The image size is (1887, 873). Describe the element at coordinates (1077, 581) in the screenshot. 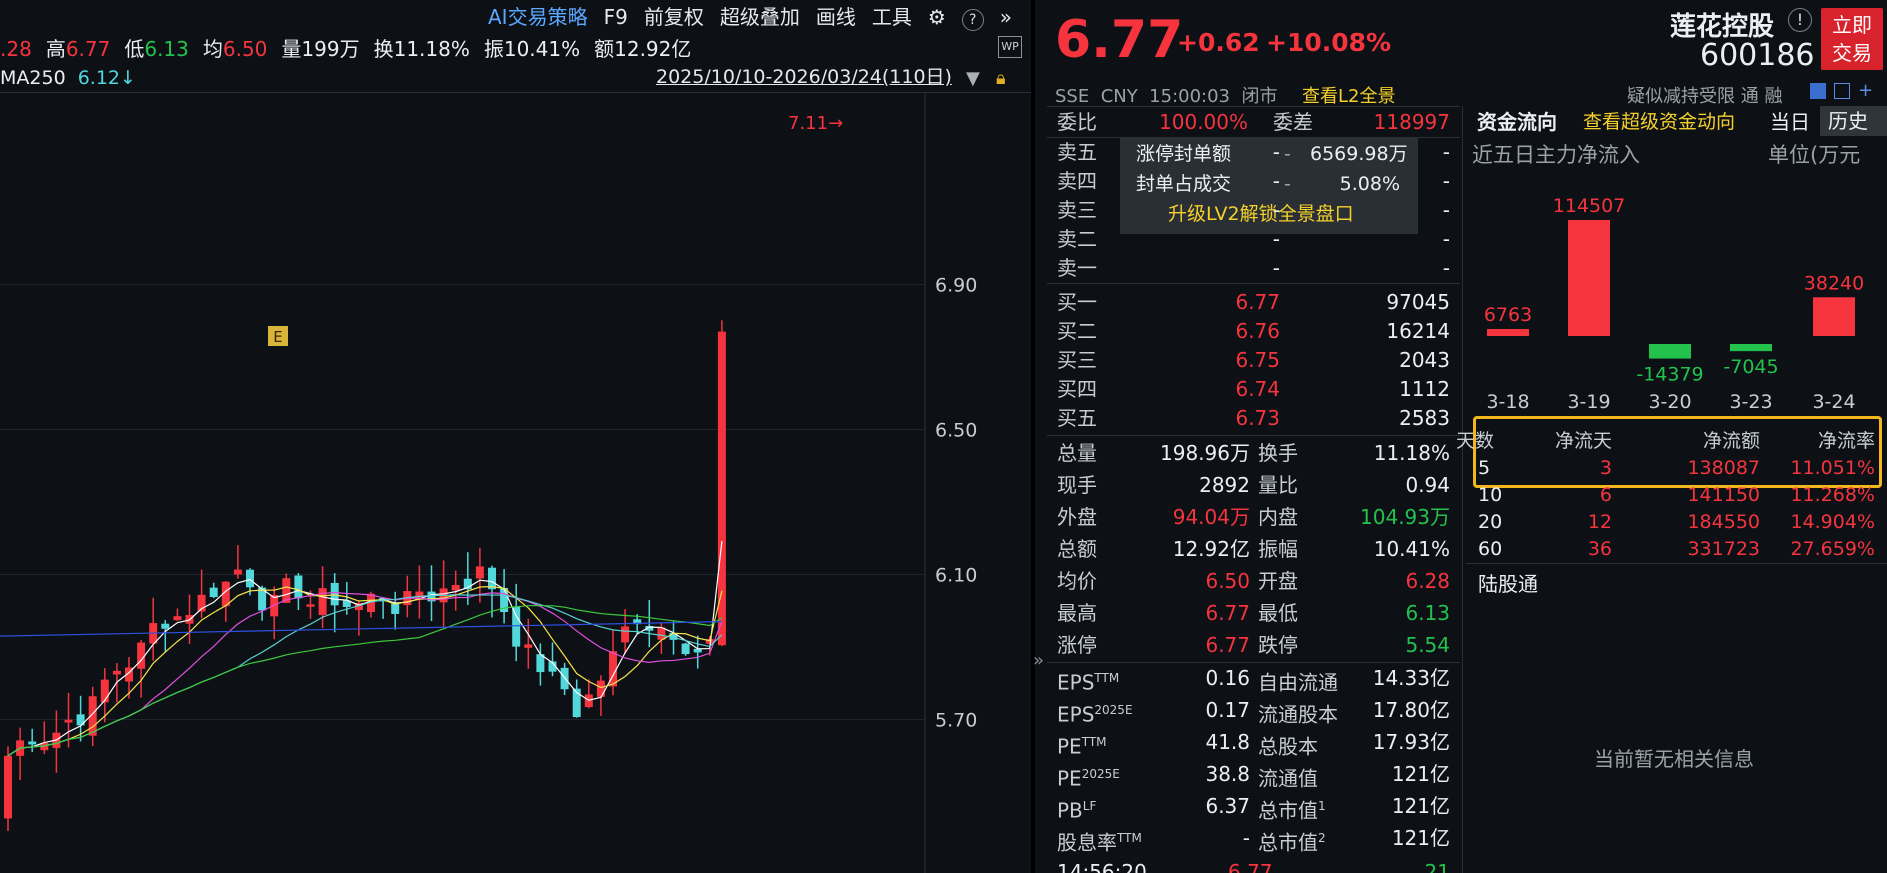

I see `stat-label: 均价` at that location.